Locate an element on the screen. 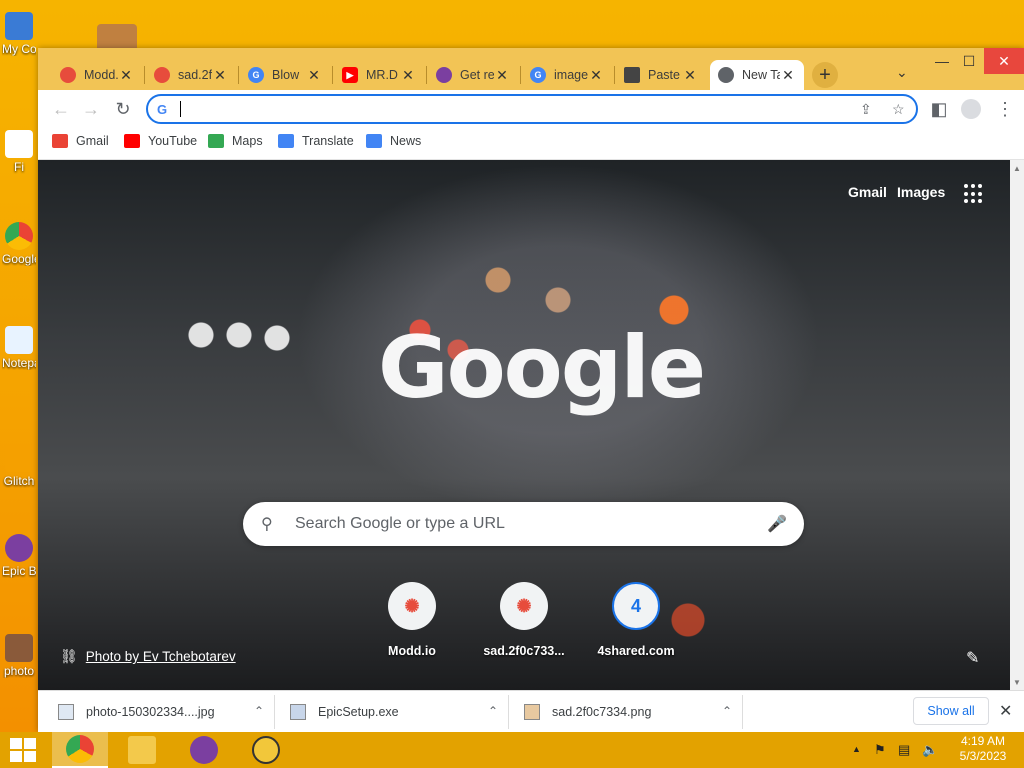 The image size is (1024, 768). desktop-icon-my-computer: My Computer is located at coordinates (19, 34).